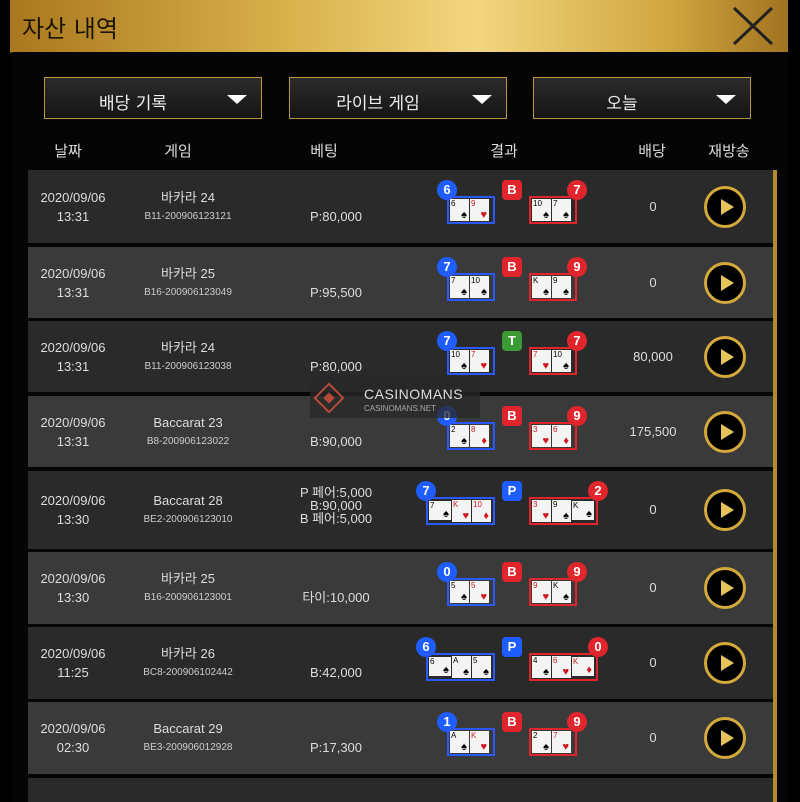 Image resolution: width=800 pixels, height=802 pixels. I want to click on table-row, so click(400, 790).